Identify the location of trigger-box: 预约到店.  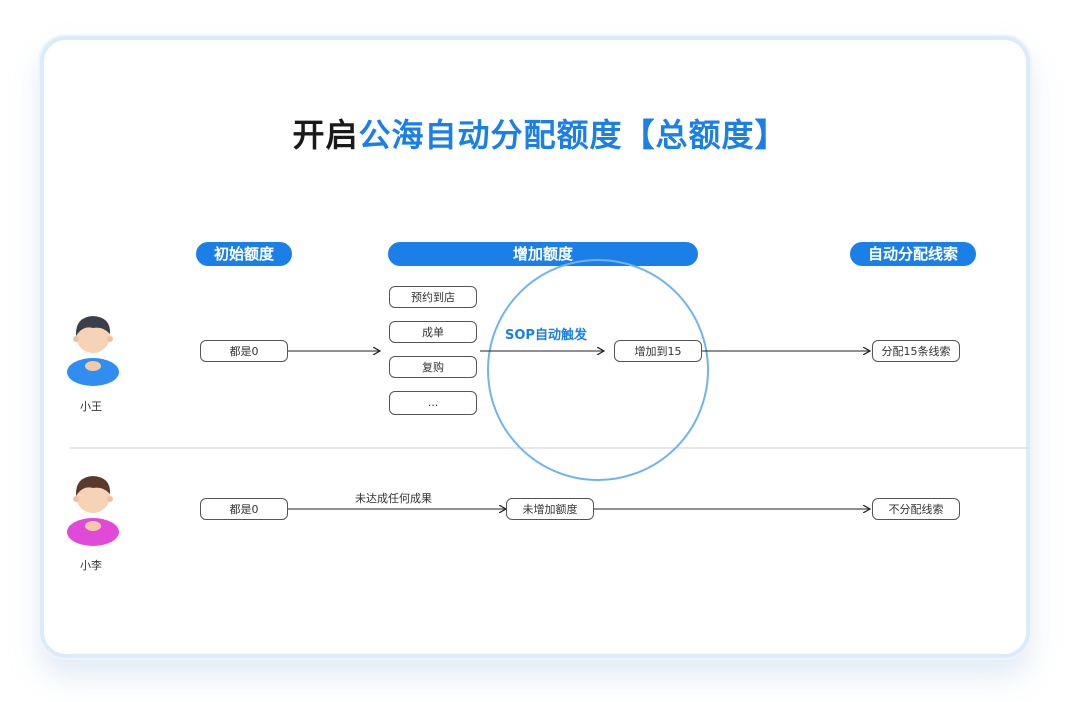
(433, 297).